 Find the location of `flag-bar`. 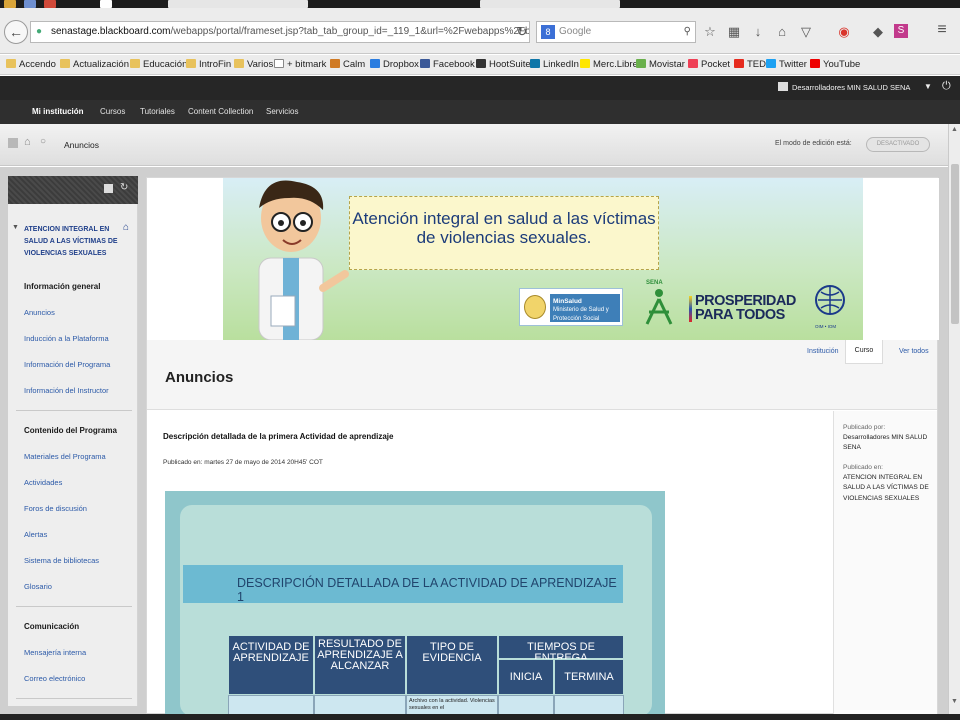

flag-bar is located at coordinates (690, 309).